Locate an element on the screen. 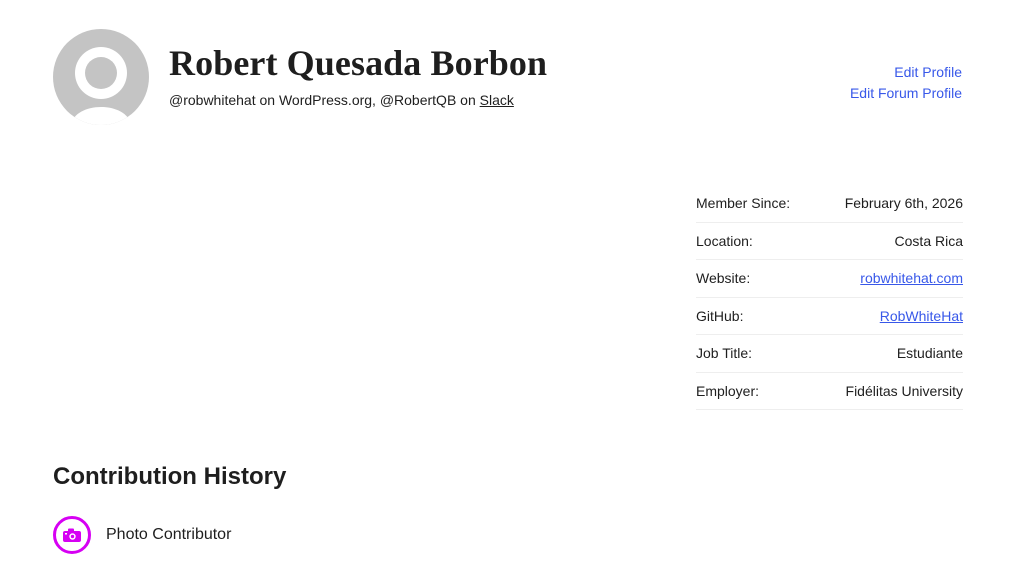 Image resolution: width=1022 pixels, height=577 pixels. profile-actions: Edit Profile Edit Forum Profile is located at coordinates (906, 83).